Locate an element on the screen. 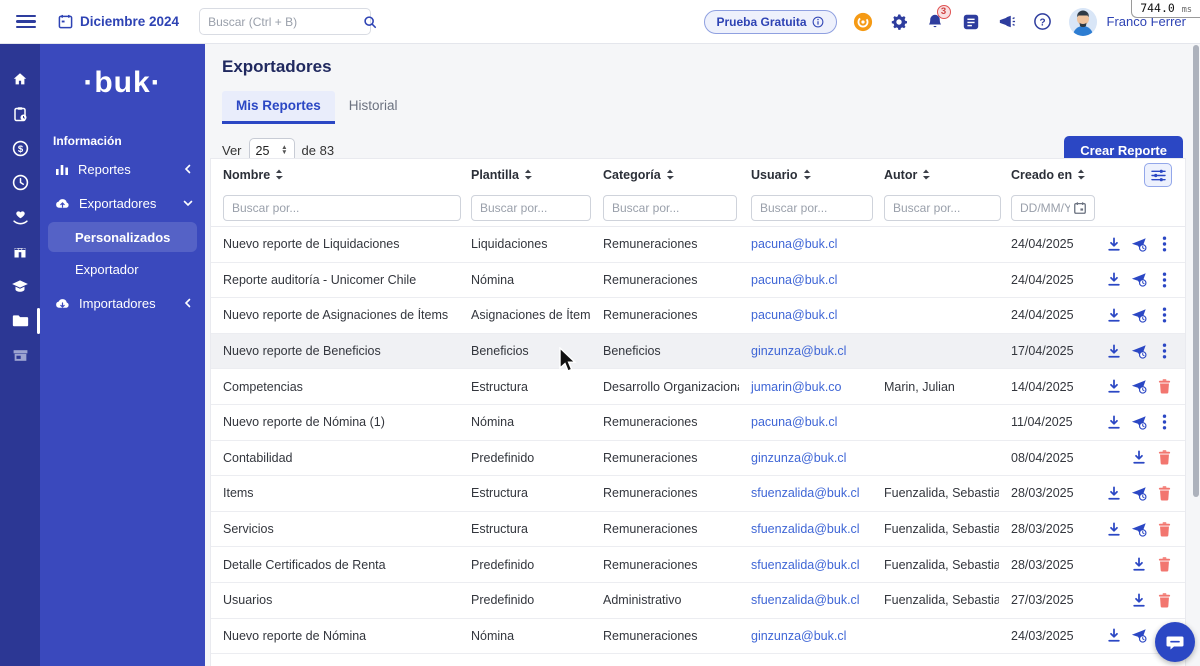 The height and width of the screenshot is (666, 1200). vertical-scrollbar is located at coordinates (1196, 271).